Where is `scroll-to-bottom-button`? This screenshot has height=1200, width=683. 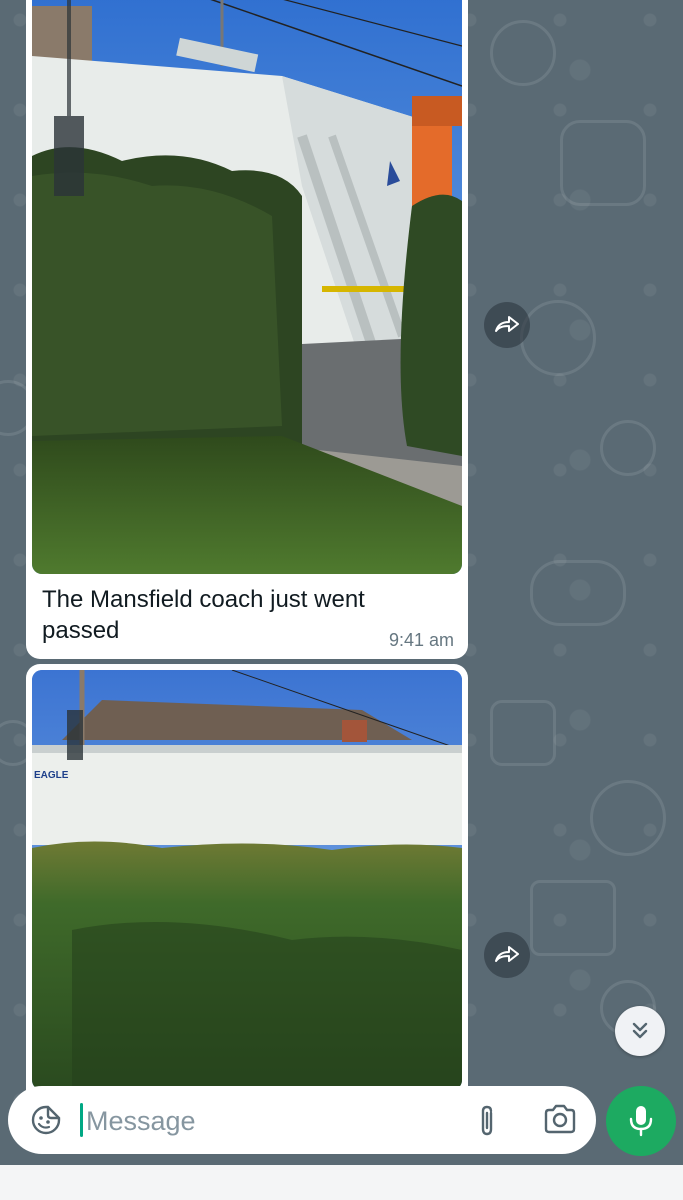
scroll-to-bottom-button is located at coordinates (640, 1031).